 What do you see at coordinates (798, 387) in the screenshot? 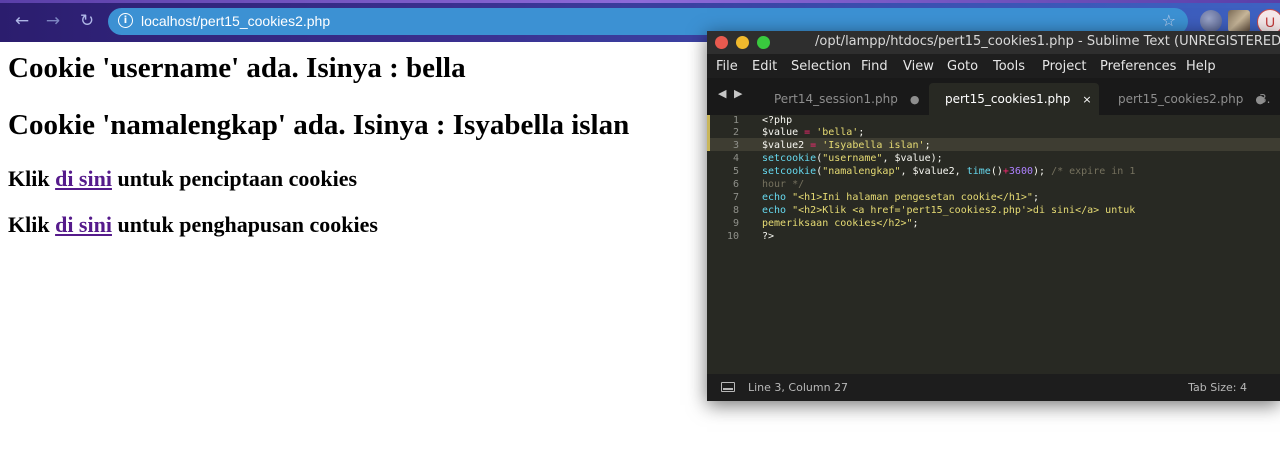
I see `cursor-position: Line 3, Column 27` at bounding box center [798, 387].